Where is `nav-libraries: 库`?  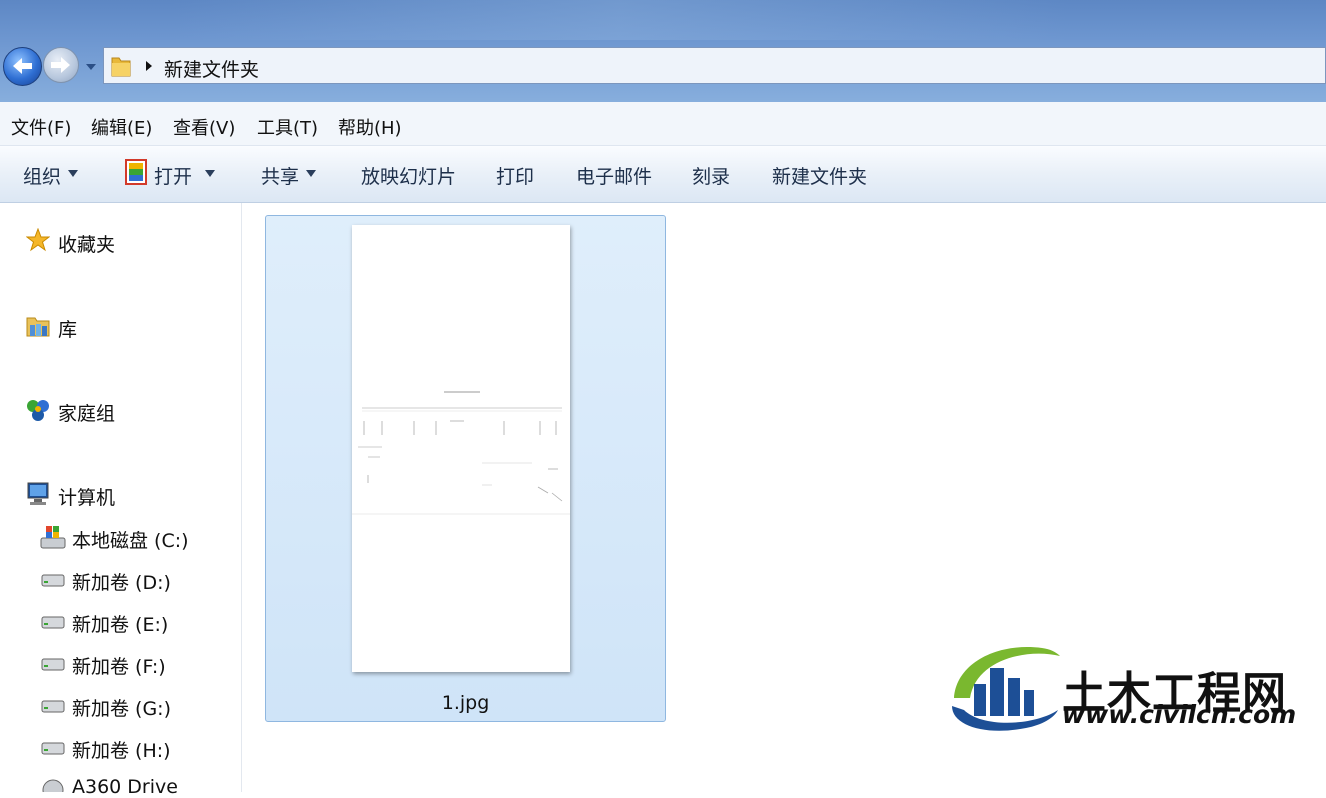
nav-libraries: 库 is located at coordinates (67, 328).